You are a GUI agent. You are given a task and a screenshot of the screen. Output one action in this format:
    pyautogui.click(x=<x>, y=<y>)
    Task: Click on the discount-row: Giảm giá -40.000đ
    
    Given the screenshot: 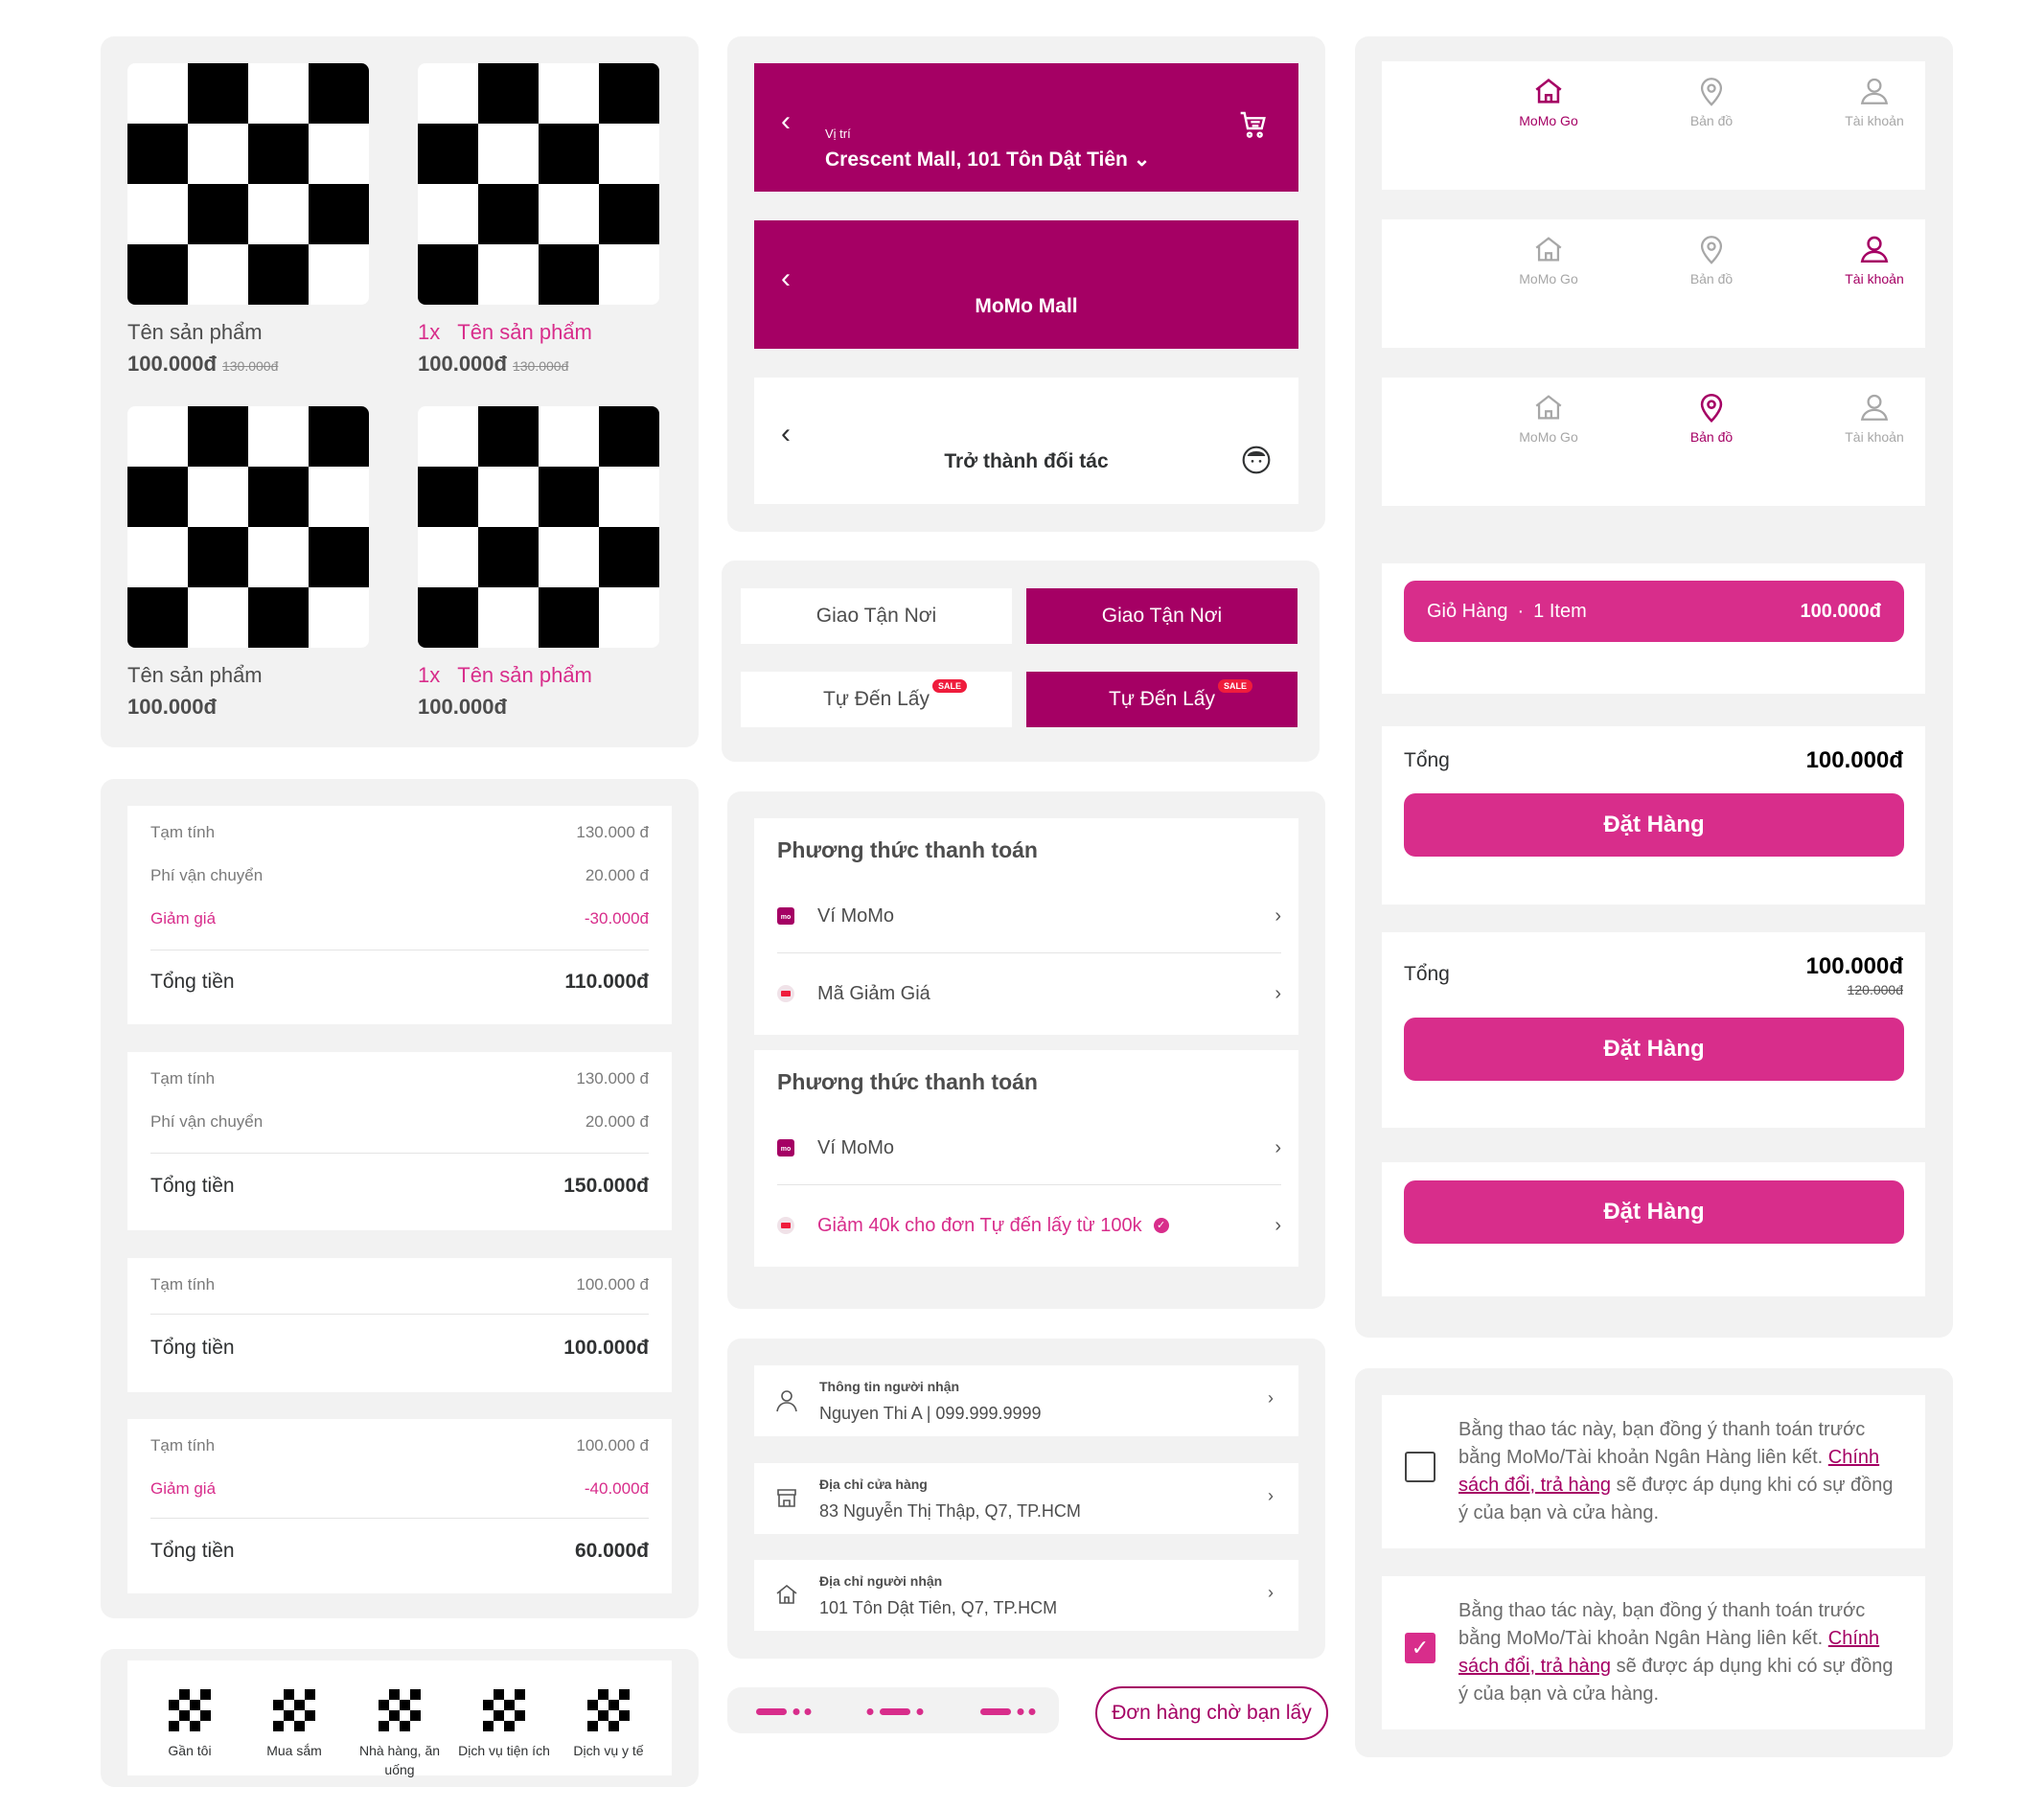 What is the action you would take?
    pyautogui.click(x=400, y=1488)
    